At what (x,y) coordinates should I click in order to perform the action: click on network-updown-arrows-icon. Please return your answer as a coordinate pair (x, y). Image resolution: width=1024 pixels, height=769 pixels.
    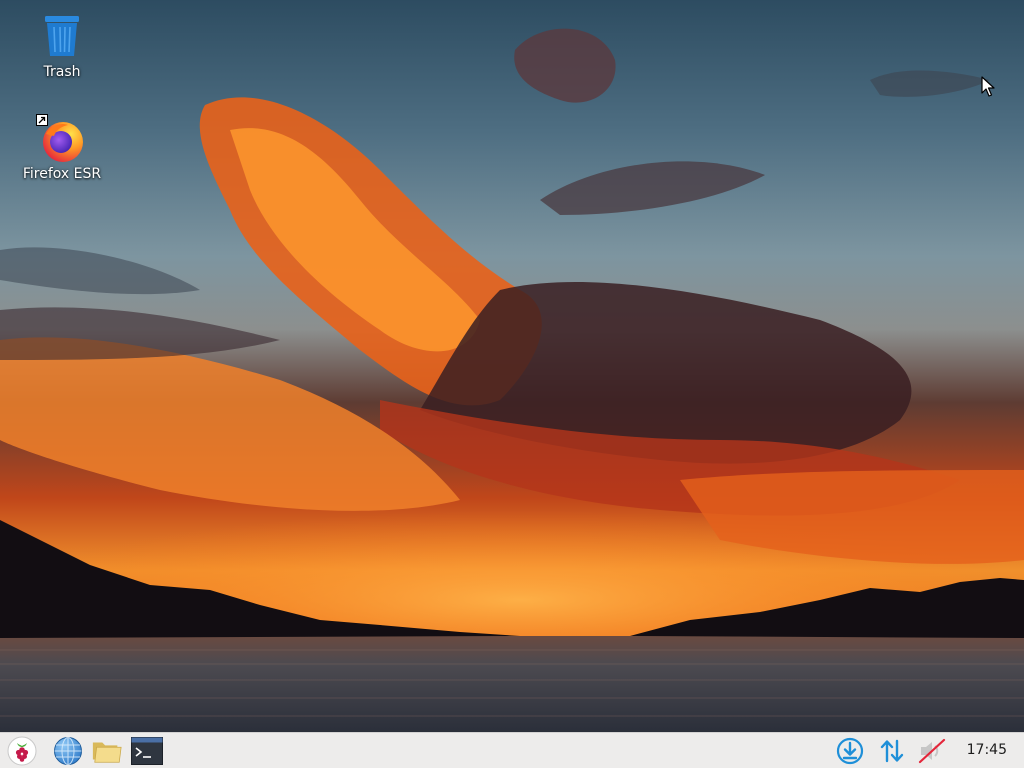
    Looking at the image, I should click on (892, 751).